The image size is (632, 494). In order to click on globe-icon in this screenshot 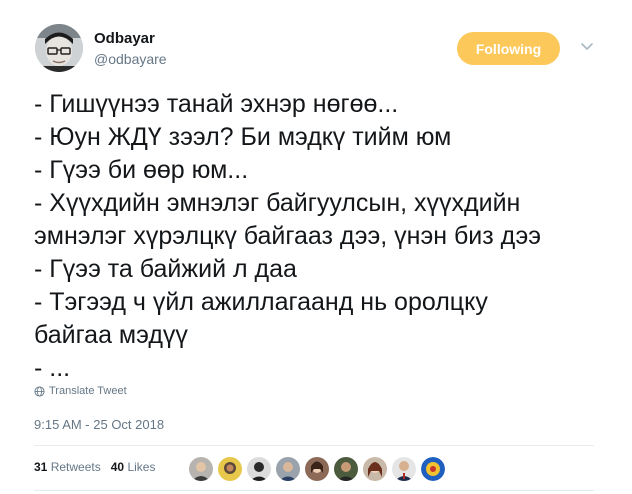, I will do `click(39, 391)`.